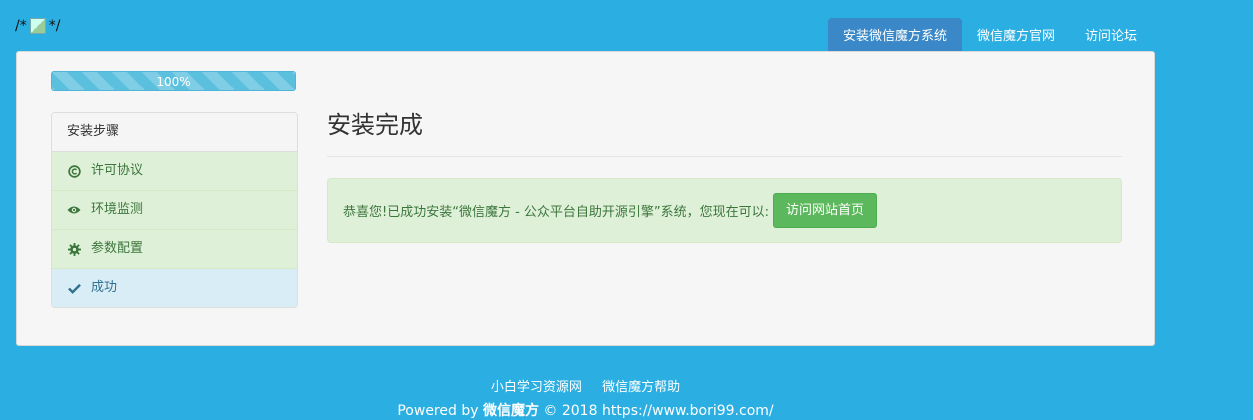 Image resolution: width=1253 pixels, height=420 pixels. I want to click on progress-bar: 100%, so click(173, 81).